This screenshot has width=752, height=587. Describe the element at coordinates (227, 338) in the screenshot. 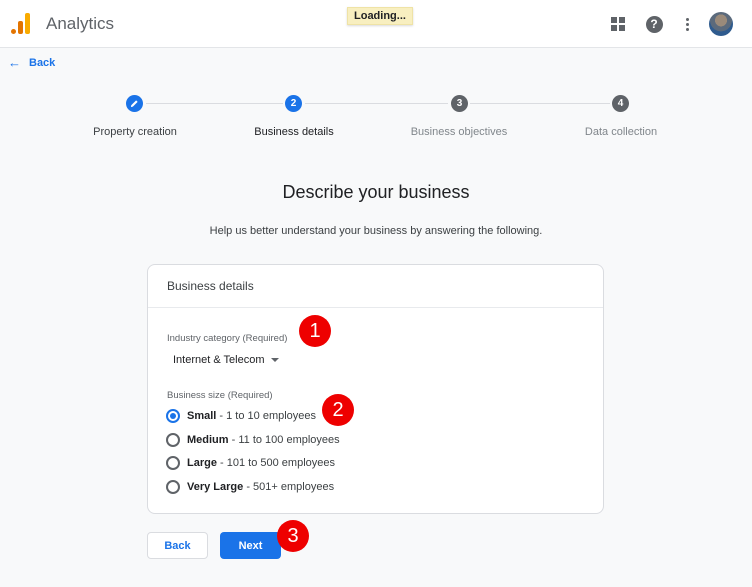

I see `industry-category-label: Industry category (Required)` at that location.